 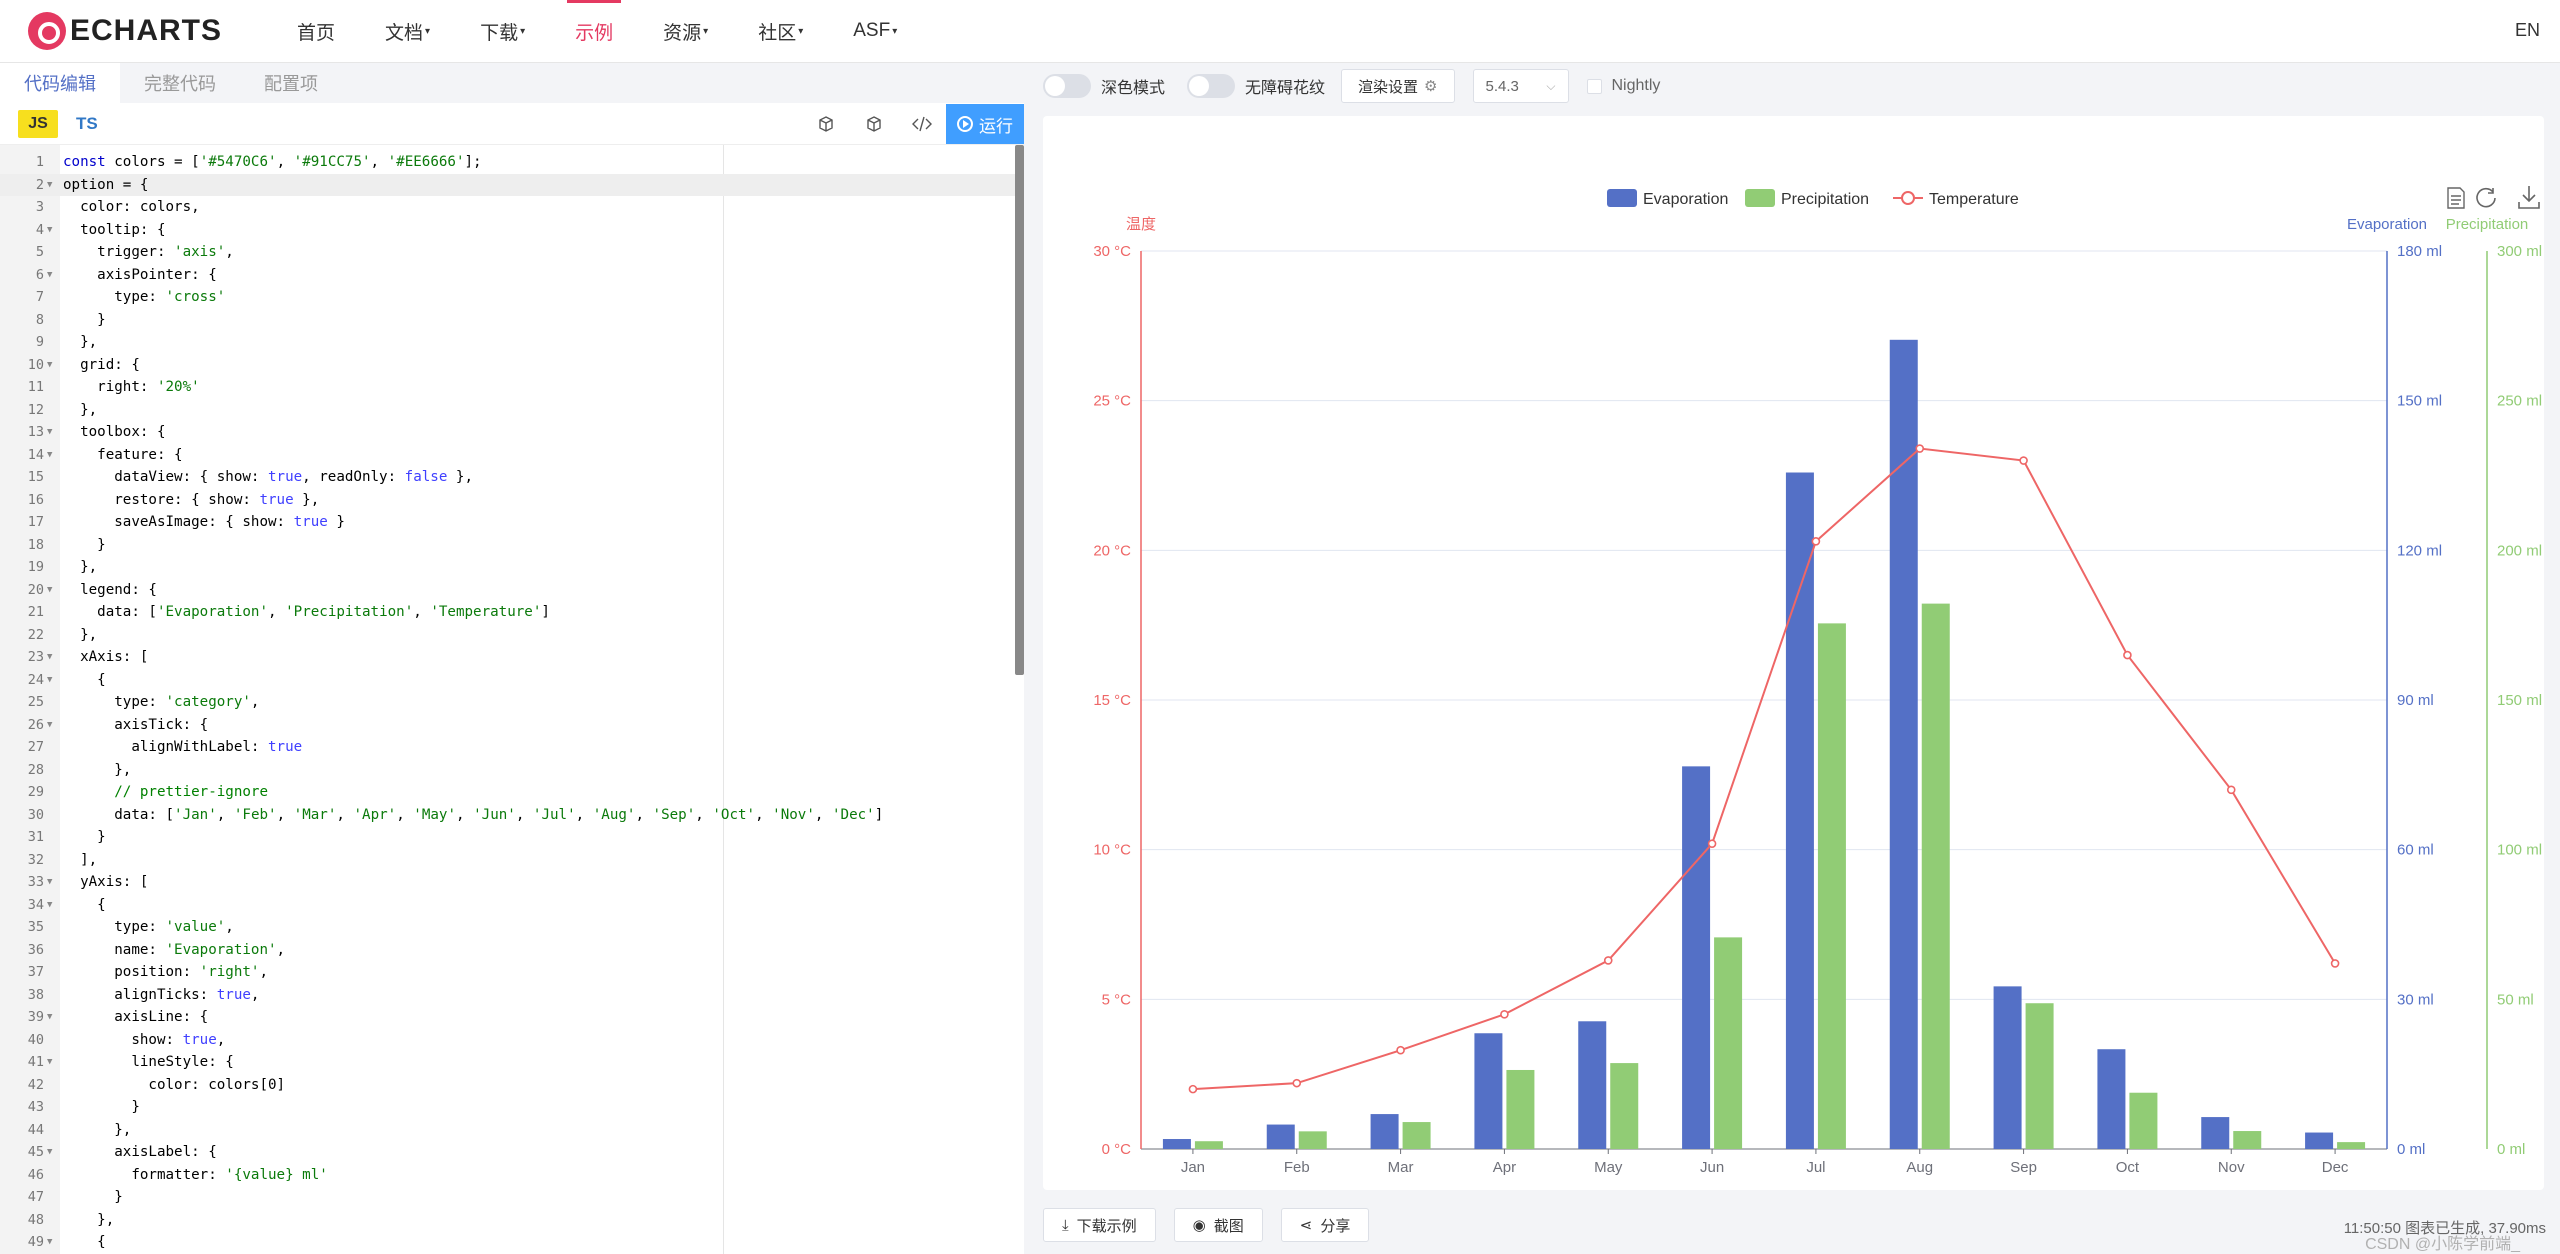 I want to click on code-line: 10 ▼ grid: {, so click(x=507, y=365).